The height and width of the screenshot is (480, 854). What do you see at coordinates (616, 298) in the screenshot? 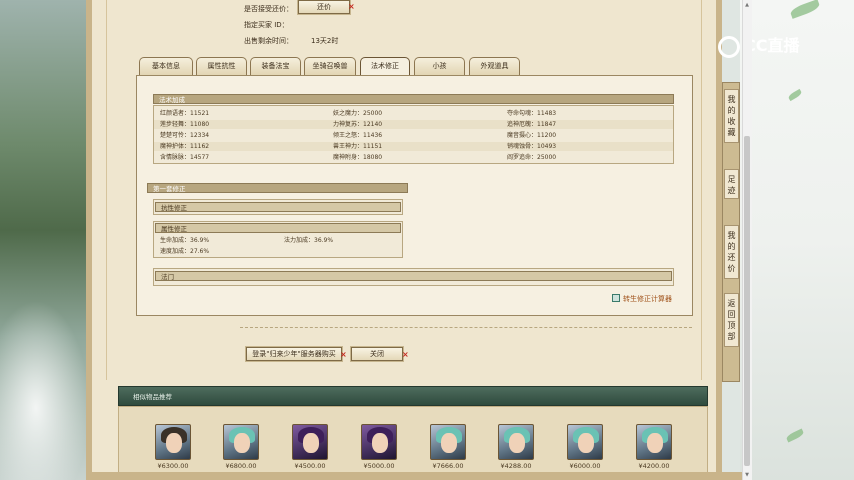
I see `calculator-icon` at bounding box center [616, 298].